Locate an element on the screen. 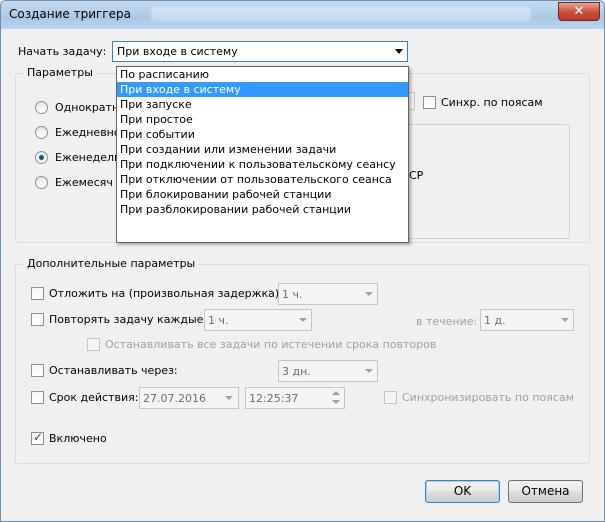 This screenshot has height=522, width=605. radio-once is located at coordinates (41, 107).